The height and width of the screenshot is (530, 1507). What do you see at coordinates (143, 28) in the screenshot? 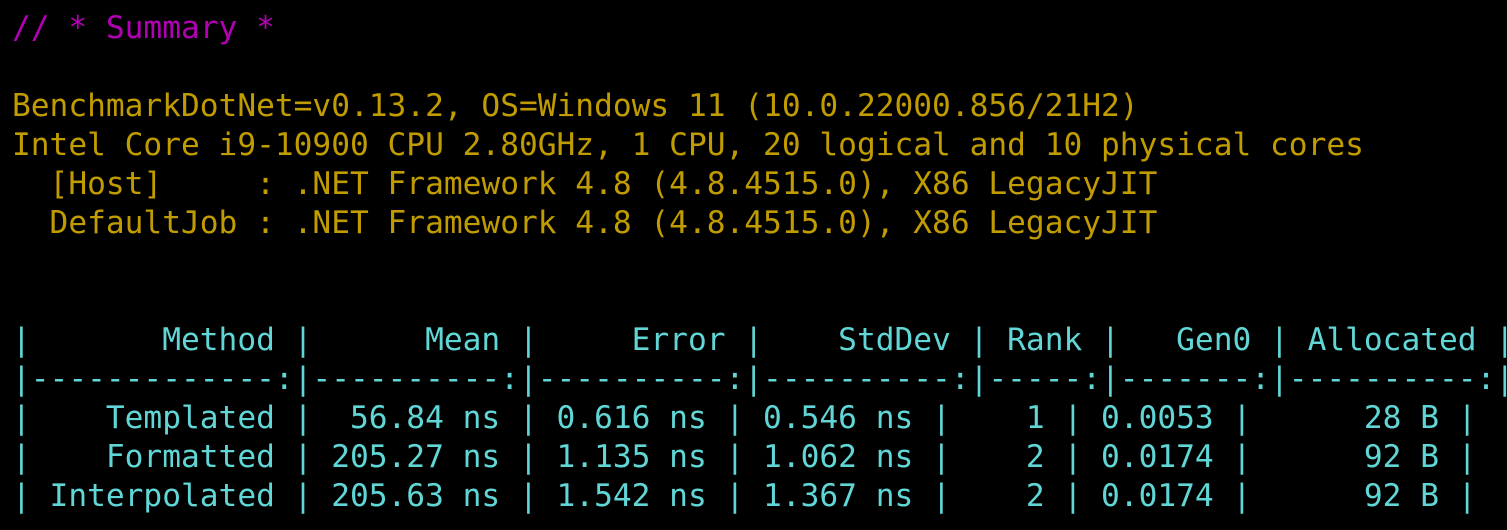
I see `summary-heading: // * Summary *` at bounding box center [143, 28].